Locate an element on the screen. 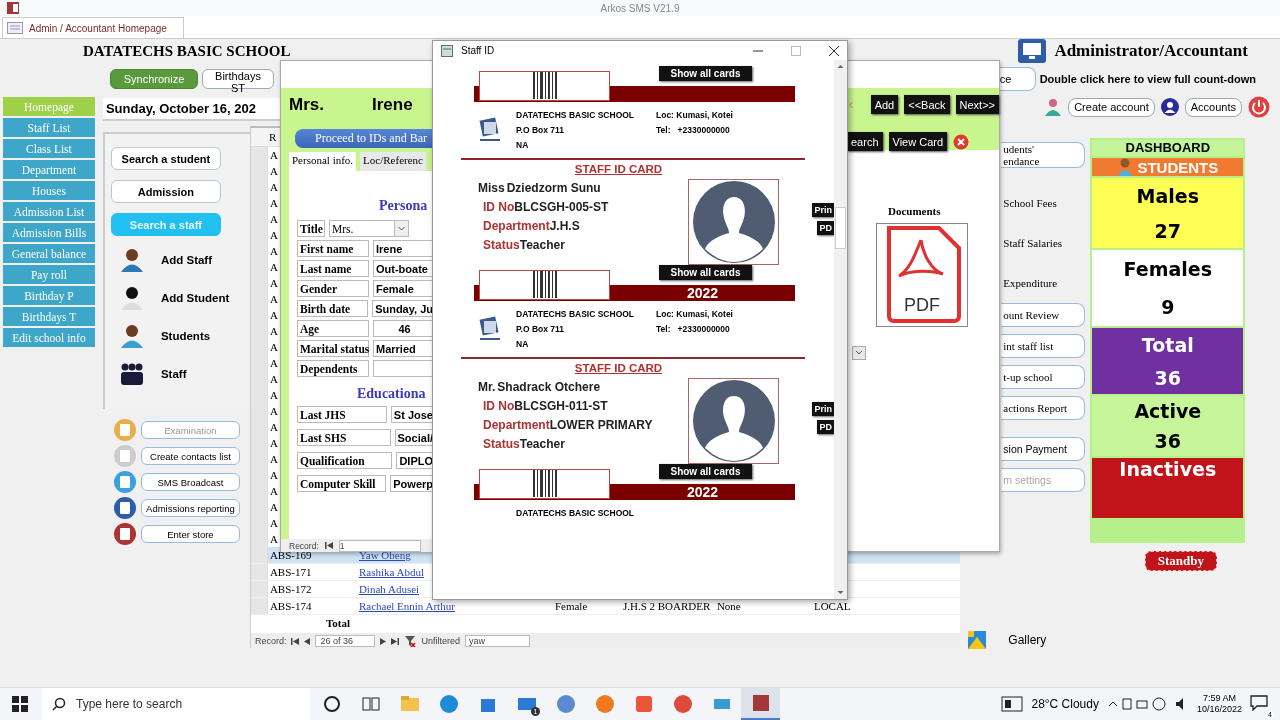  gallery-icon is located at coordinates (977, 640).